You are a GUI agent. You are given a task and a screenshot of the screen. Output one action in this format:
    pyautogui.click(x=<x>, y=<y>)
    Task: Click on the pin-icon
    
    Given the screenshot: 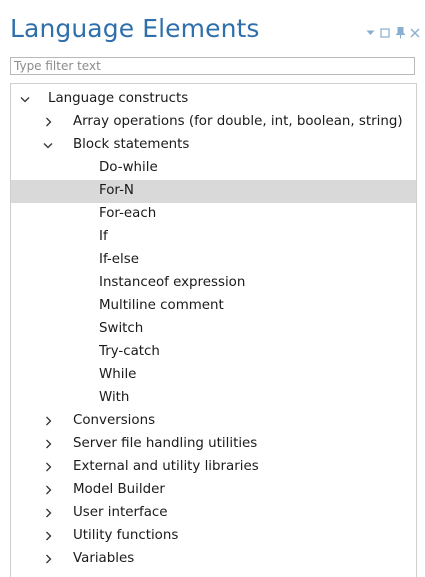 What is the action you would take?
    pyautogui.click(x=400, y=33)
    